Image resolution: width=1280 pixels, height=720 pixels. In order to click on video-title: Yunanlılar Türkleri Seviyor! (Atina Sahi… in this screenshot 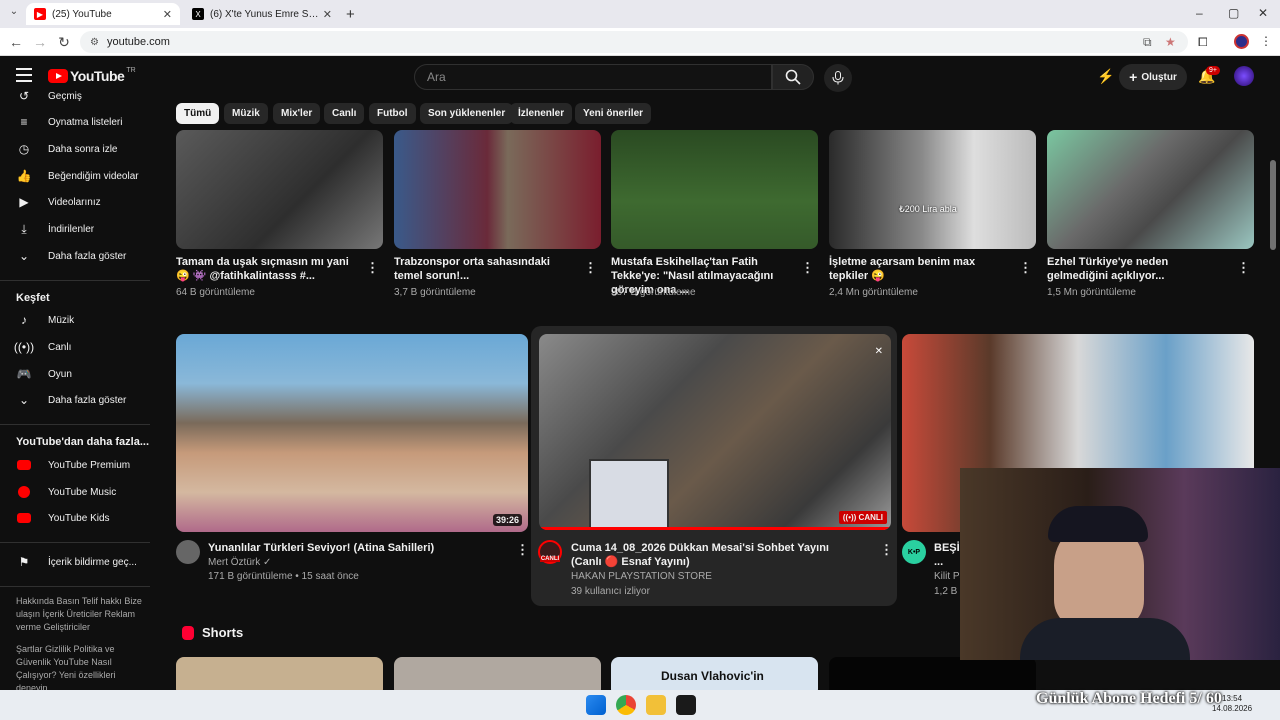, I will do `click(358, 548)`.